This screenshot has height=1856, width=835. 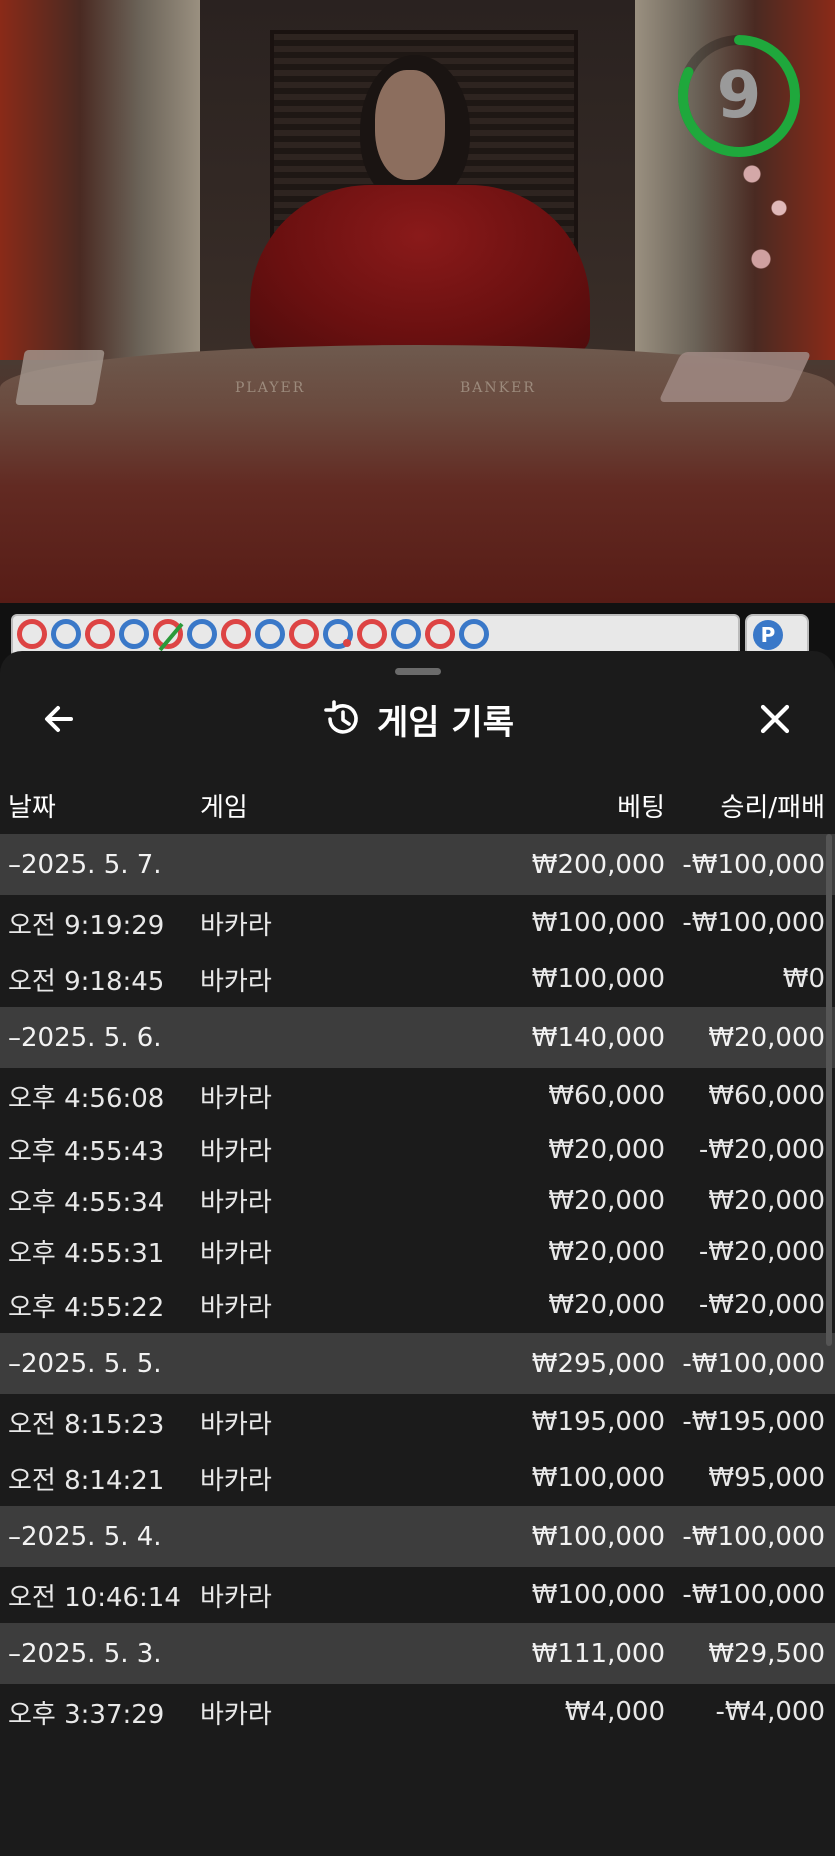 I want to click on sheet-title: 게임 기록, so click(x=445, y=722).